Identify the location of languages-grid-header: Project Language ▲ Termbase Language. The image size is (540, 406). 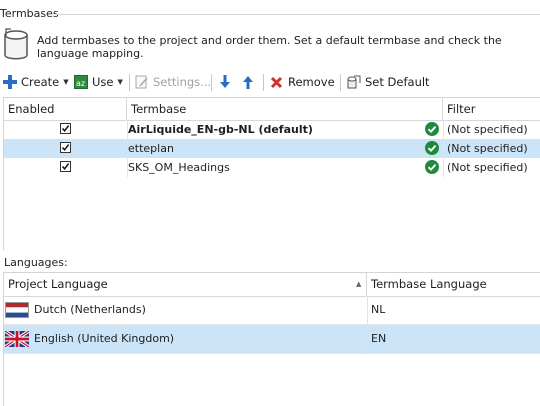
(272, 285).